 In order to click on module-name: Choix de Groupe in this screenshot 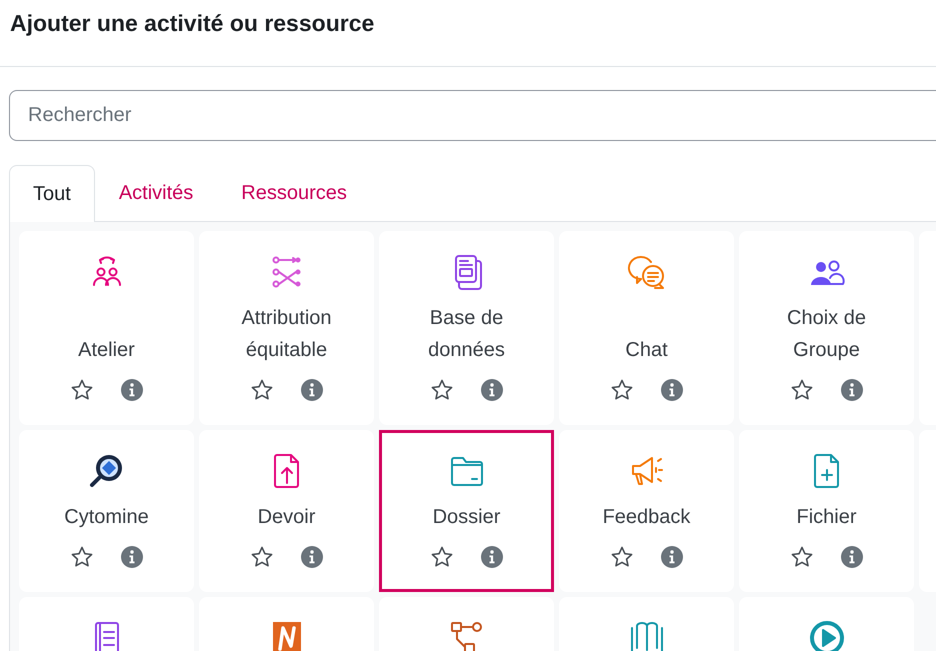, I will do `click(826, 334)`.